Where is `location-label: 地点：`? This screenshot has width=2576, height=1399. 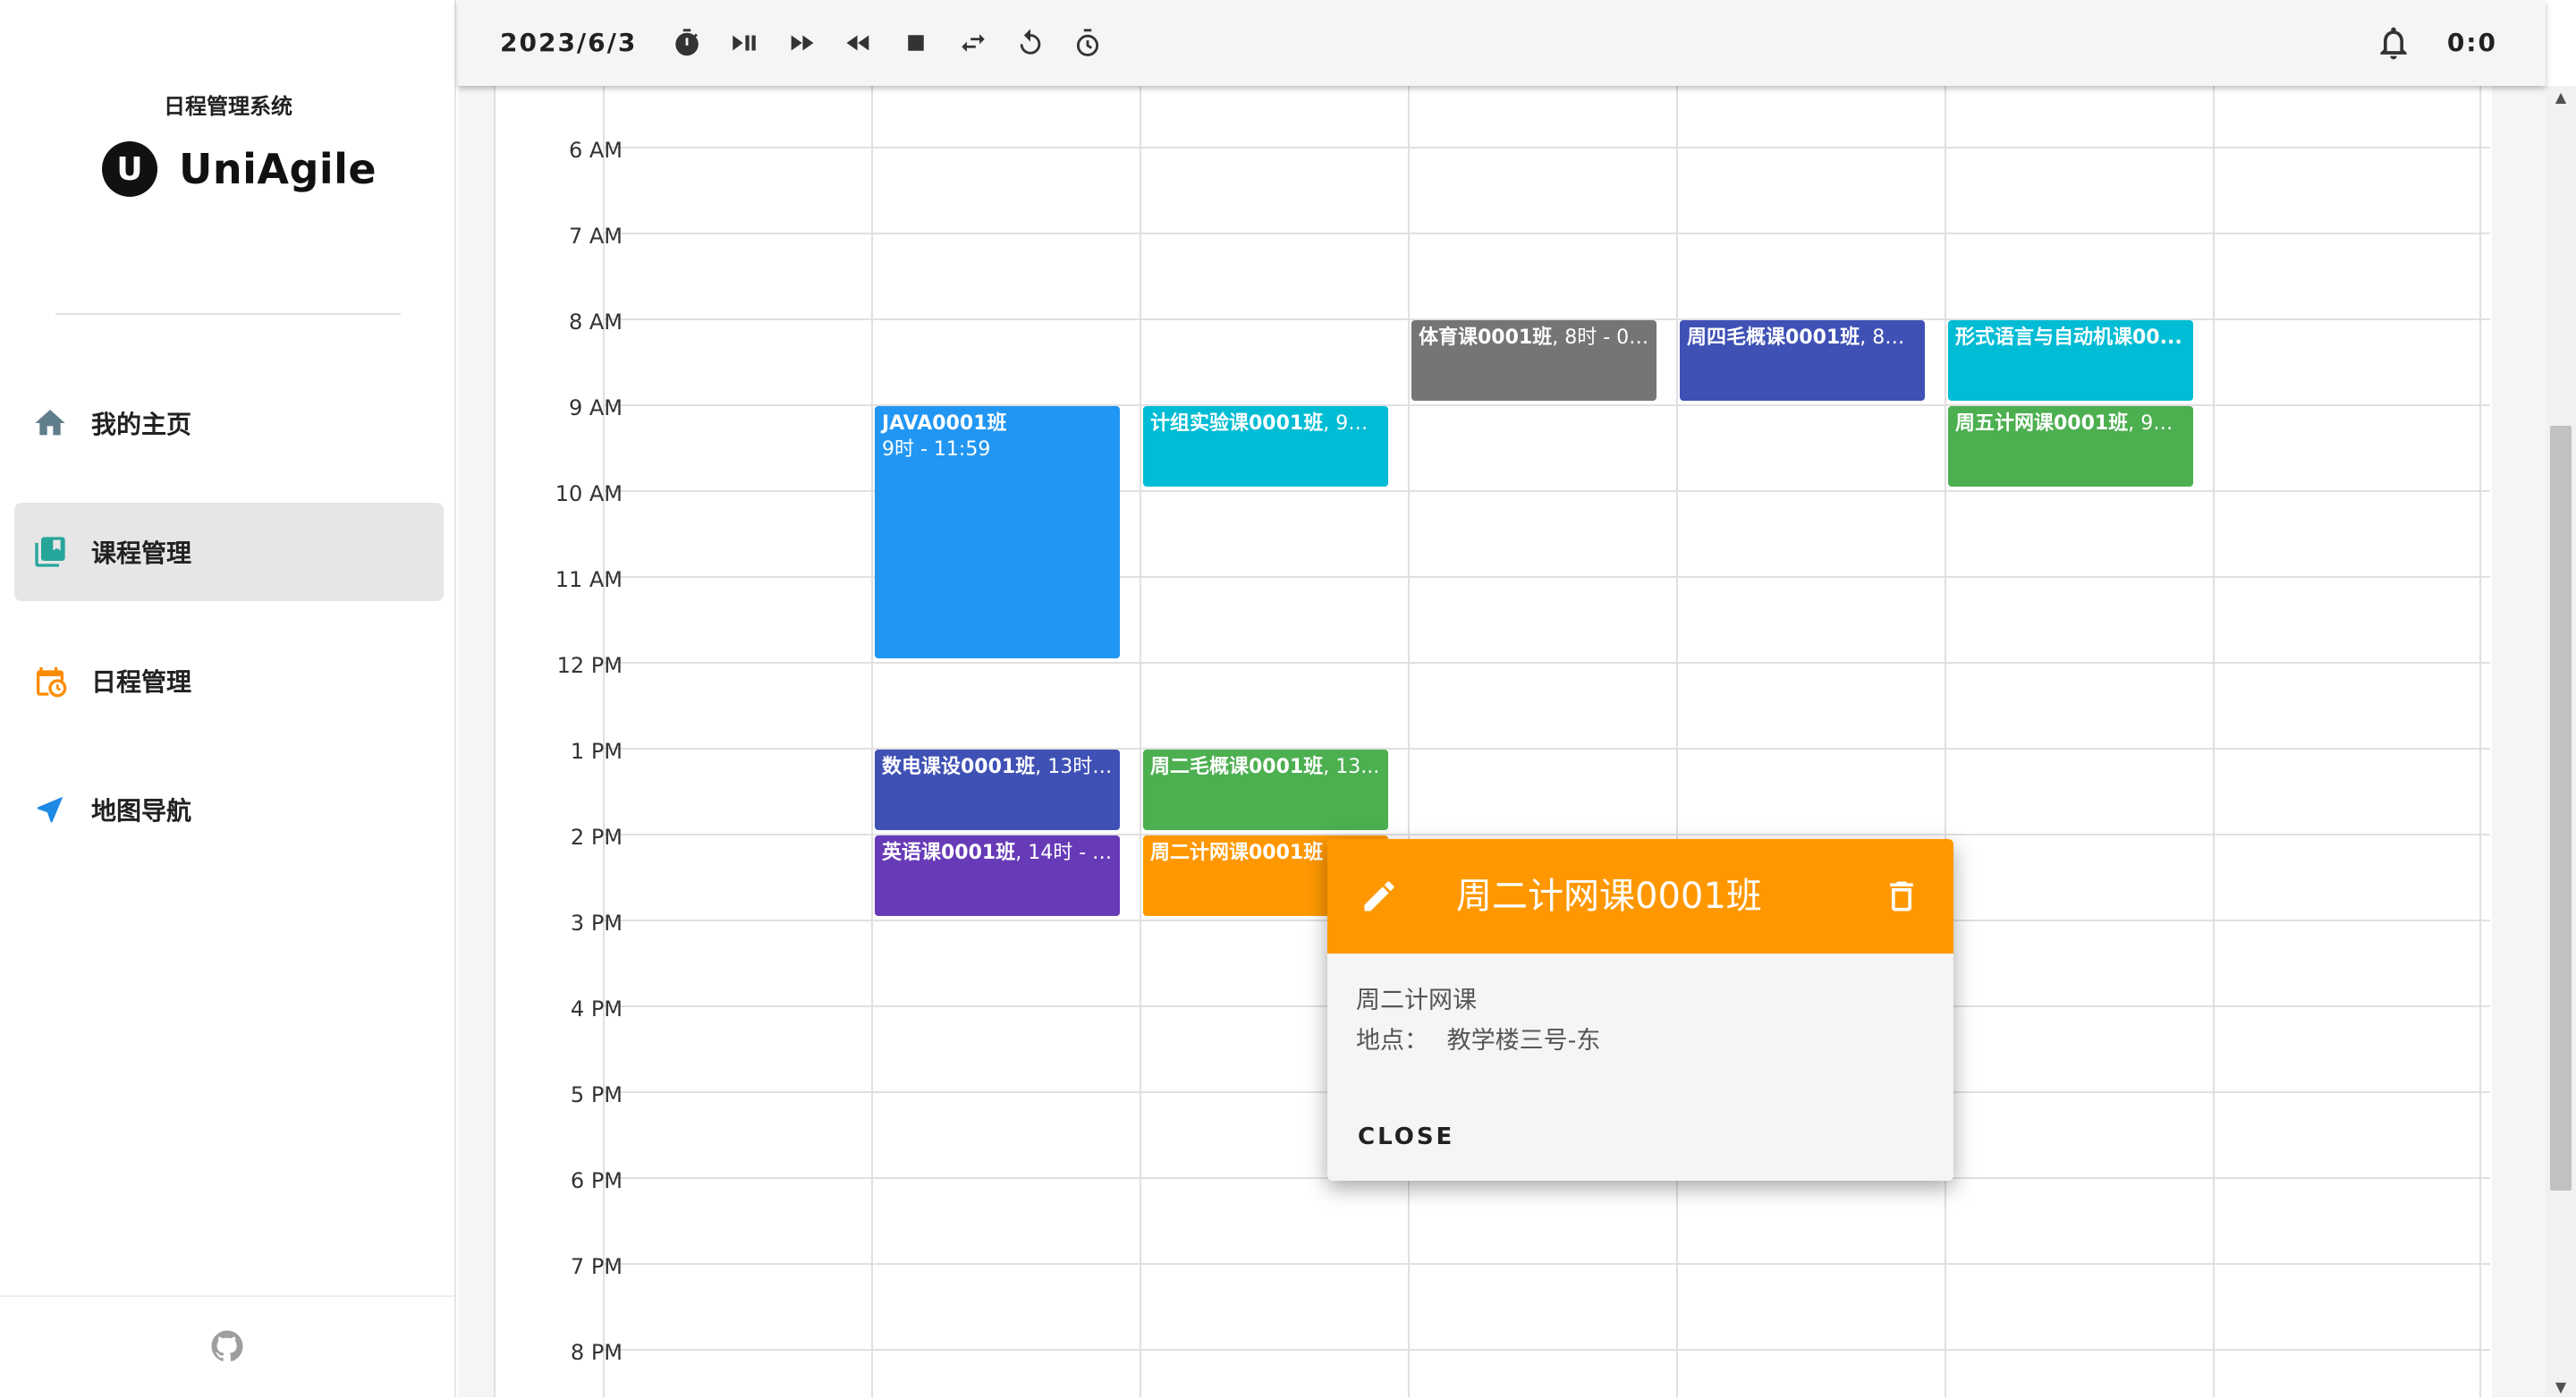 location-label: 地点： is located at coordinates (1392, 1041).